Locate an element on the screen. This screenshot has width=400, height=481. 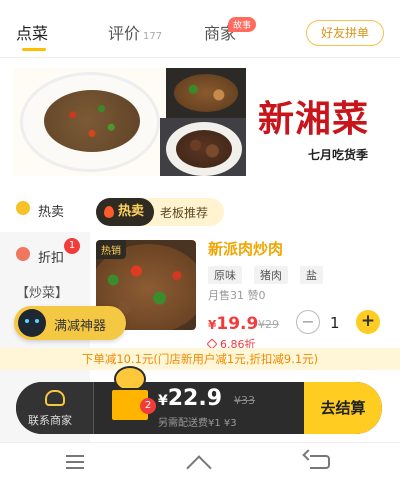
dish-sales: 月售31 赞0 is located at coordinates (237, 295).